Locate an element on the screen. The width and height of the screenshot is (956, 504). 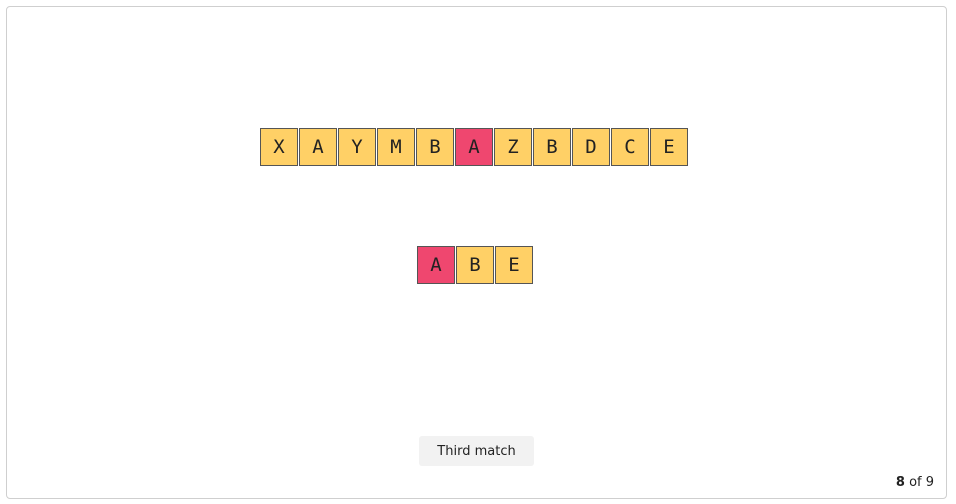
step-counter: 8 of 9 is located at coordinates (915, 482).